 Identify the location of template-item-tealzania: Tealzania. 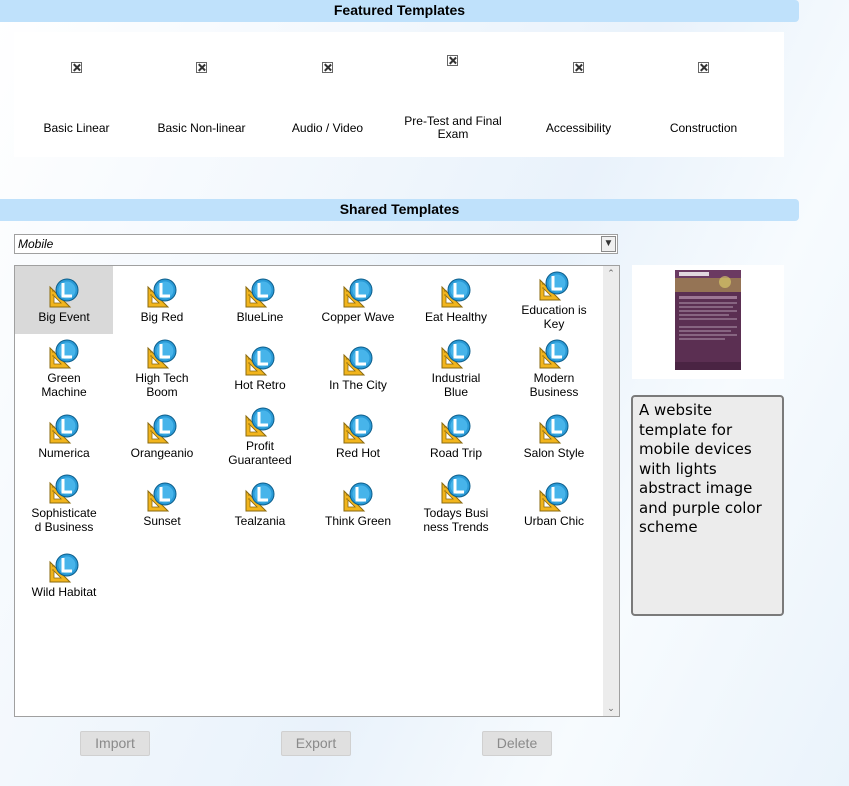
(260, 504).